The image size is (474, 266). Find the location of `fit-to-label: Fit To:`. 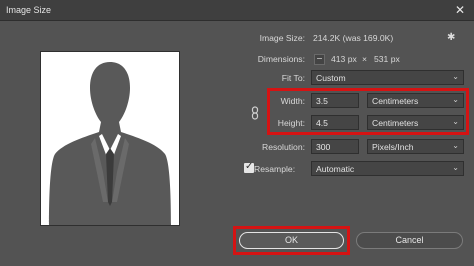

fit-to-label: Fit To: is located at coordinates (293, 78).